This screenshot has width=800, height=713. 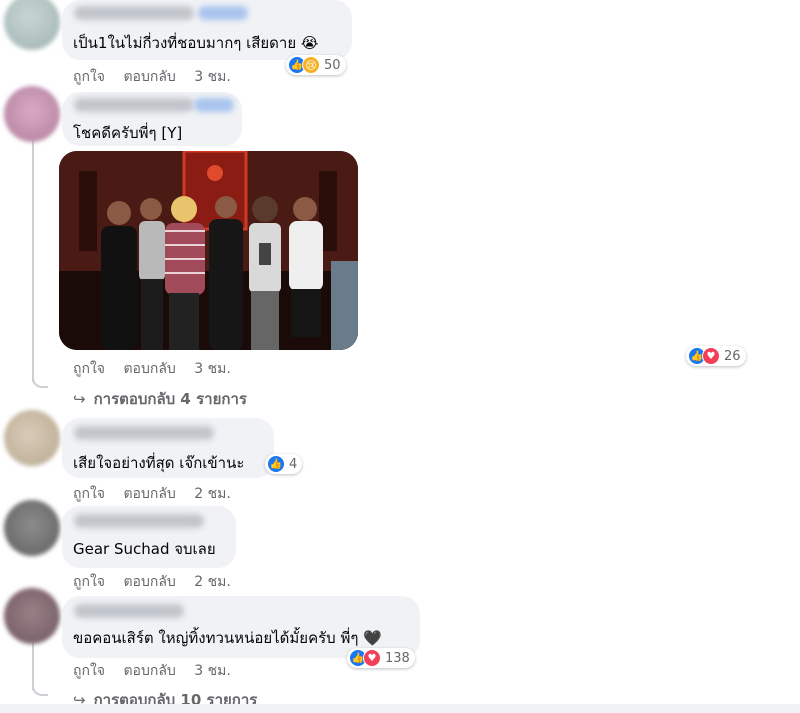 I want to click on sad-icon: 😢, so click(x=311, y=65).